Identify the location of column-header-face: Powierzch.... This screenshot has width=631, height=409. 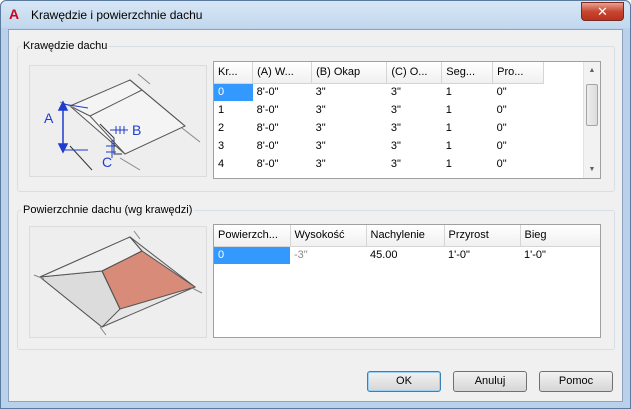
(252, 236).